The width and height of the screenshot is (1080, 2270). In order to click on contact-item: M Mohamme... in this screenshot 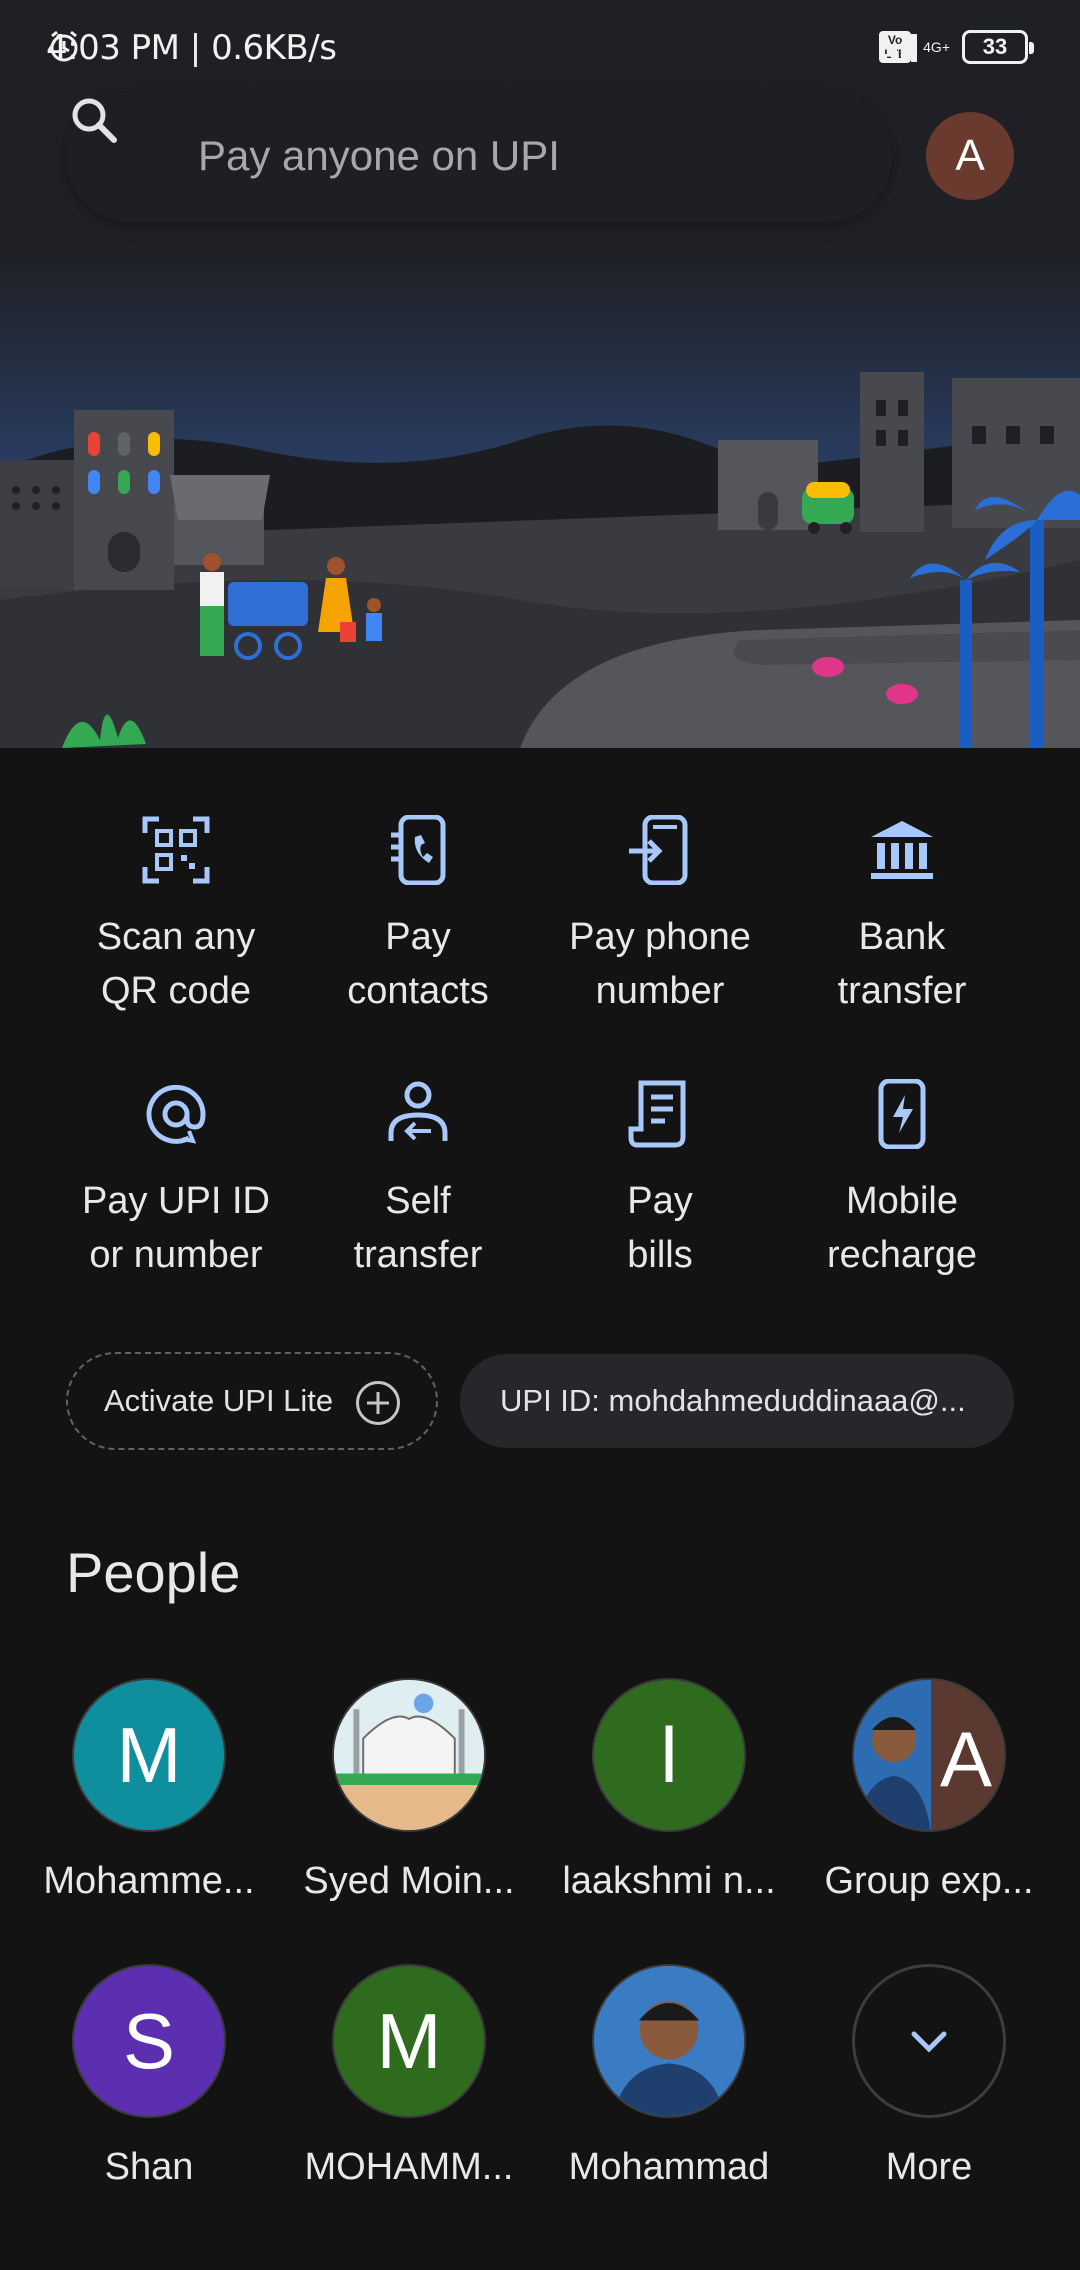, I will do `click(149, 1790)`.